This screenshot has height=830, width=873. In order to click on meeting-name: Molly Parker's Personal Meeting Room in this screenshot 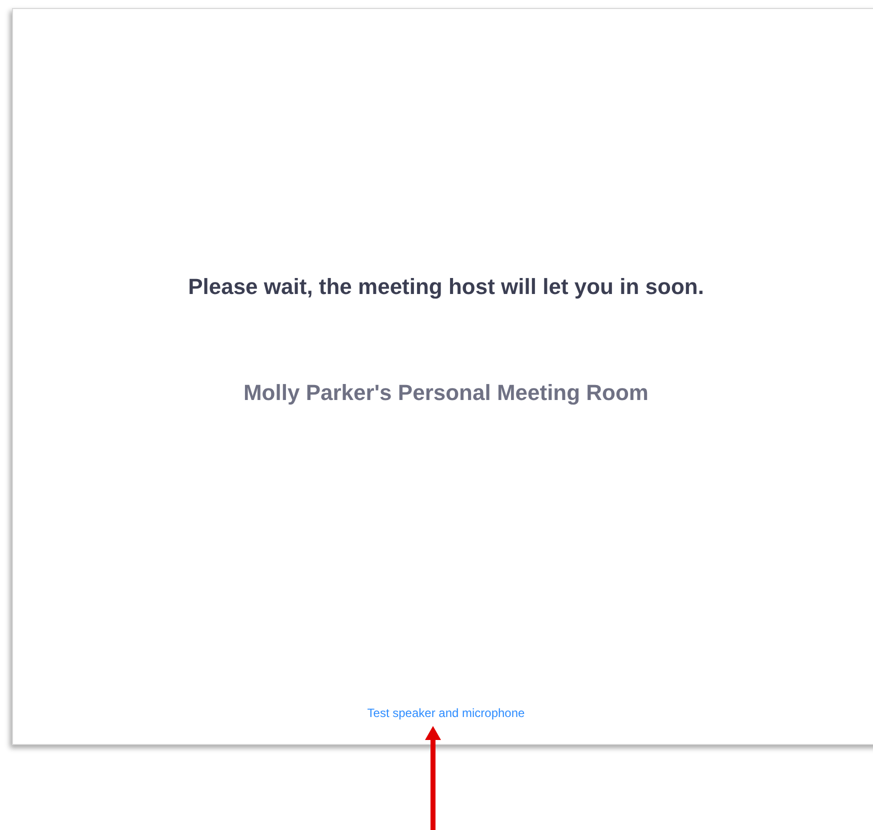, I will do `click(445, 393)`.